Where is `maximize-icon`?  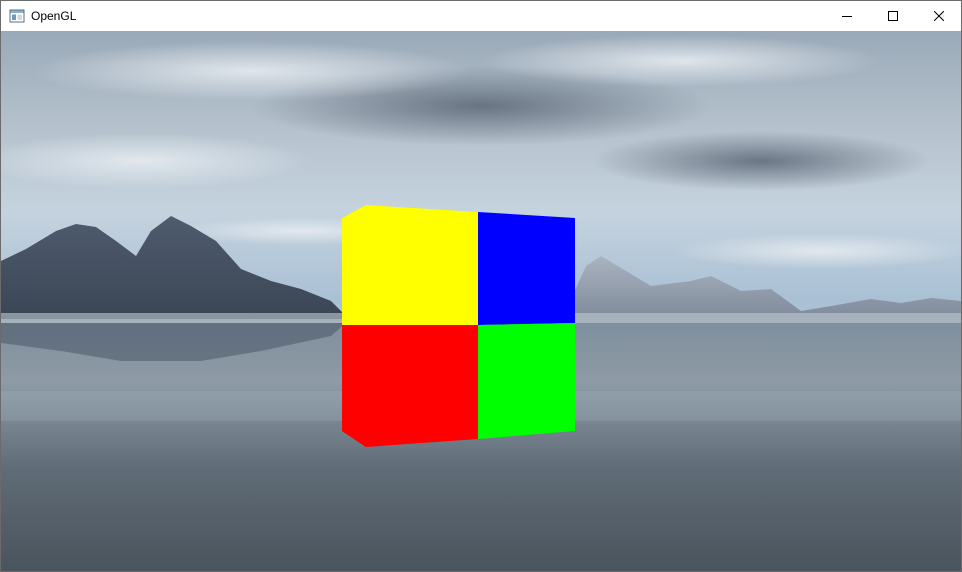
maximize-icon is located at coordinates (893, 16).